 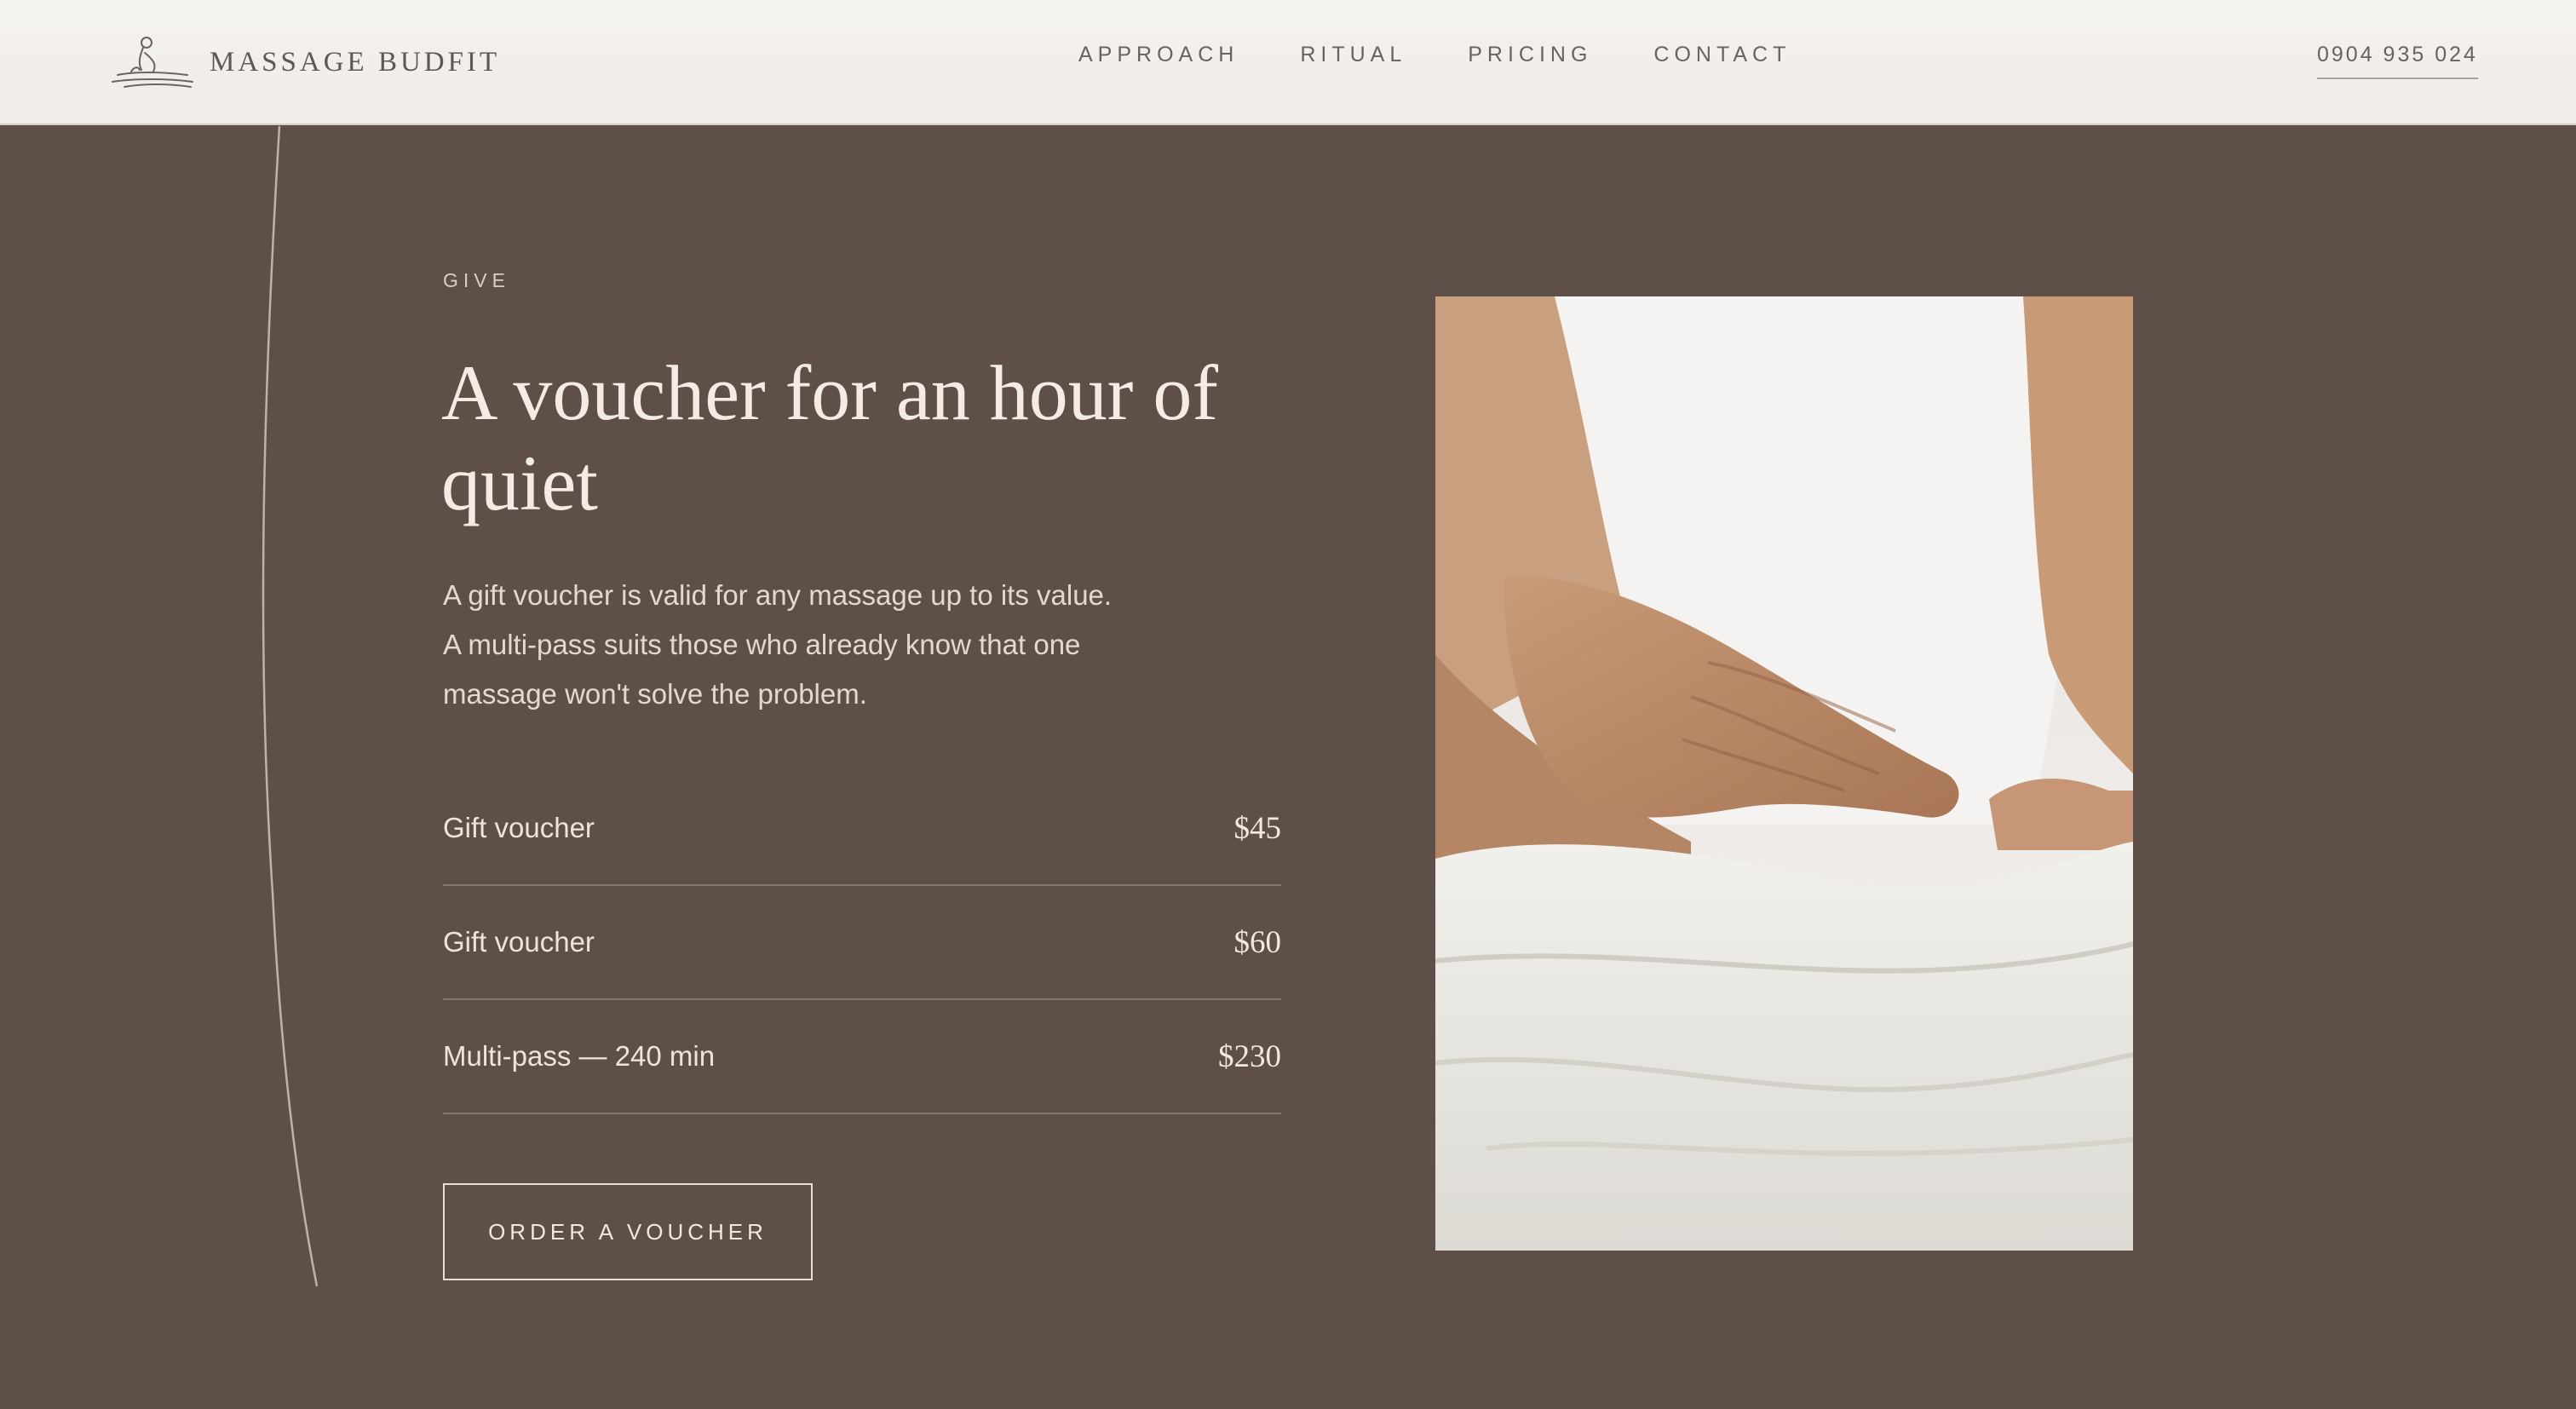 I want to click on decorative-line, so click(x=290, y=706).